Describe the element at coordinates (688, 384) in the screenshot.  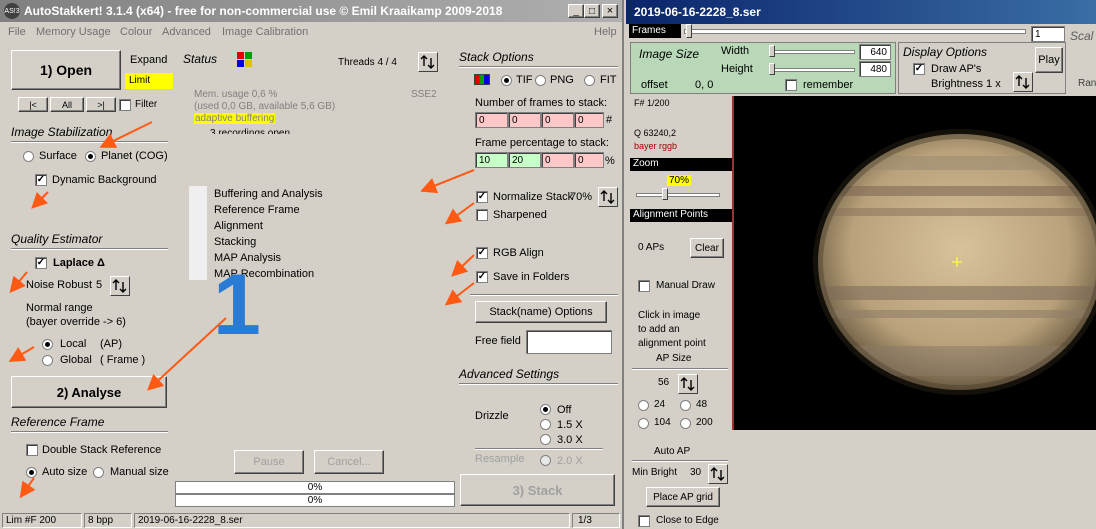
I see `ap-size-stepper` at that location.